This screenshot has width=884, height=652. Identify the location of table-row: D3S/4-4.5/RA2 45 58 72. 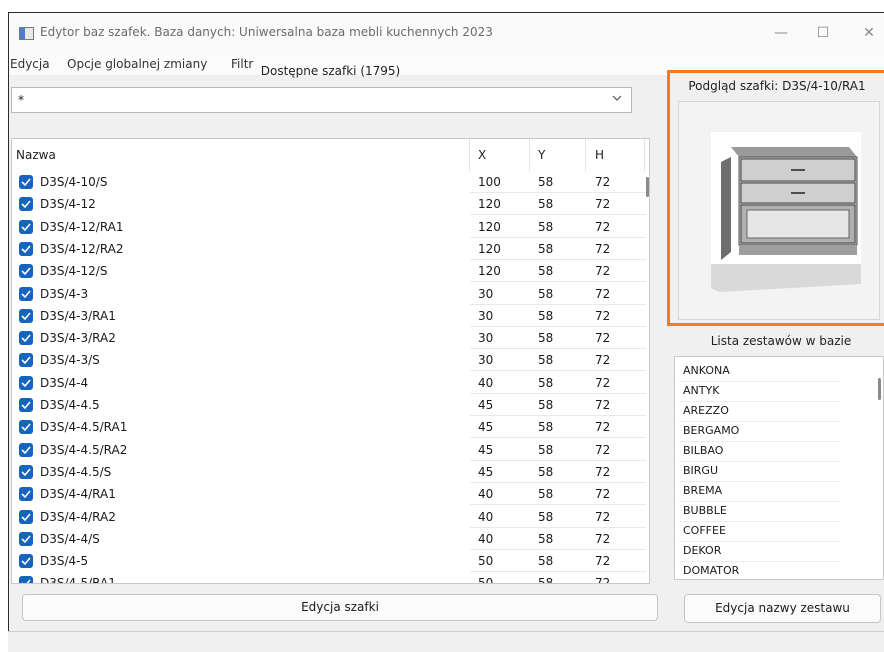
(330, 450).